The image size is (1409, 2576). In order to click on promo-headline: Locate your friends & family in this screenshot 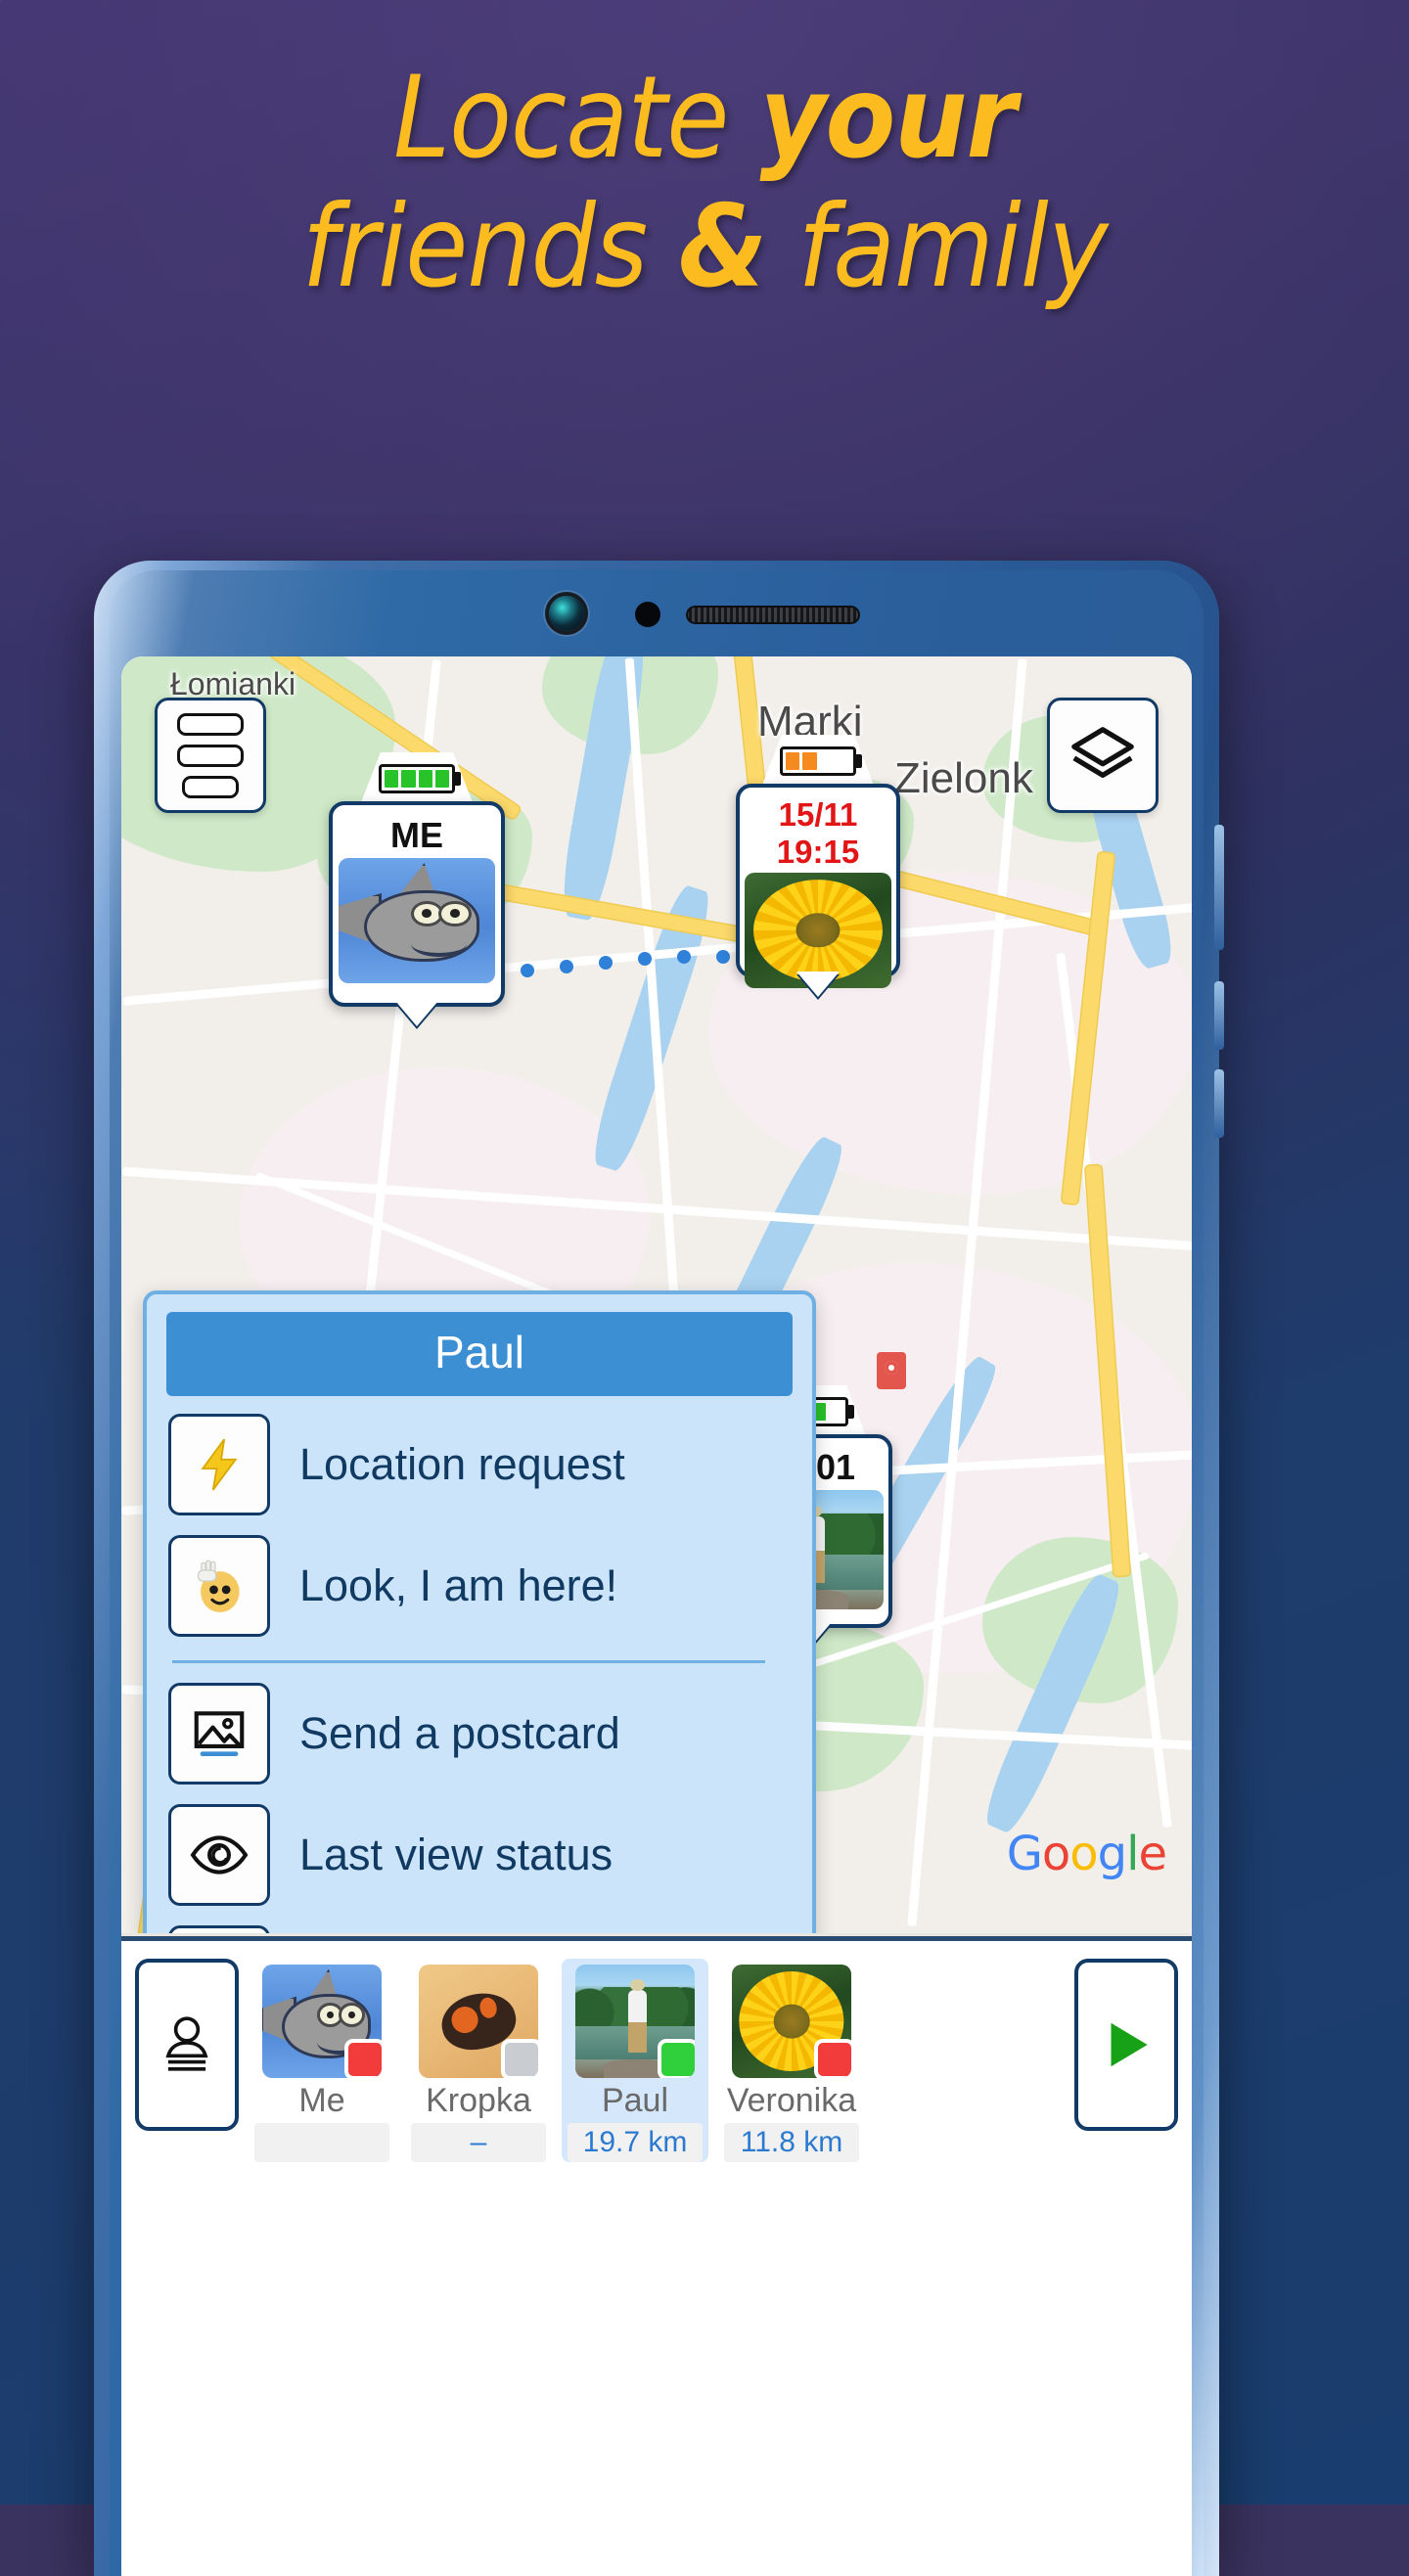, I will do `click(705, 183)`.